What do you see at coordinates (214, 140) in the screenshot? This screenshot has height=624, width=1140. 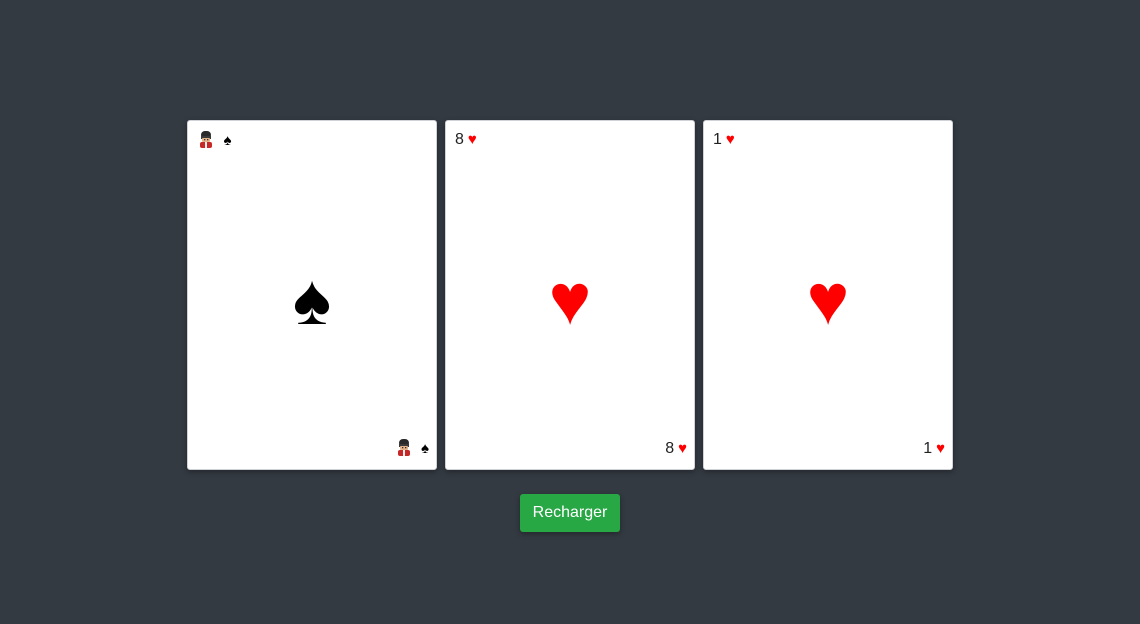 I see `card-corner-top: ♠` at bounding box center [214, 140].